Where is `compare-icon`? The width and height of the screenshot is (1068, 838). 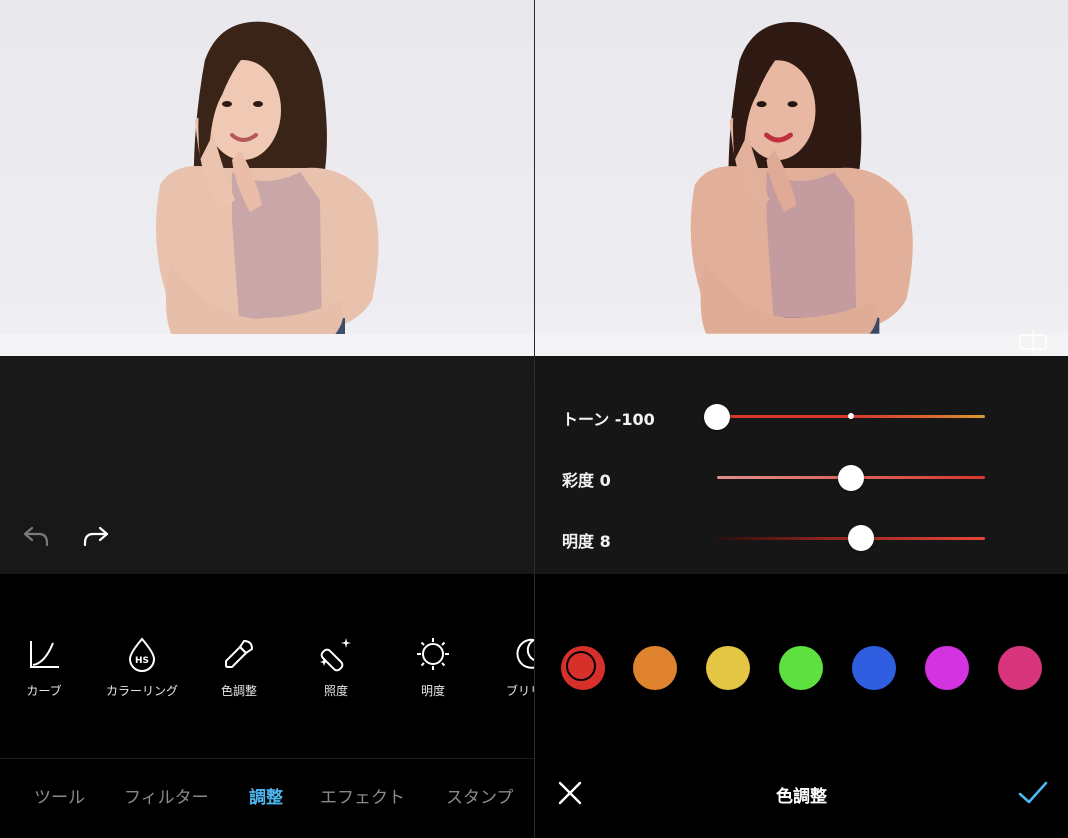
compare-icon is located at coordinates (1033, 342).